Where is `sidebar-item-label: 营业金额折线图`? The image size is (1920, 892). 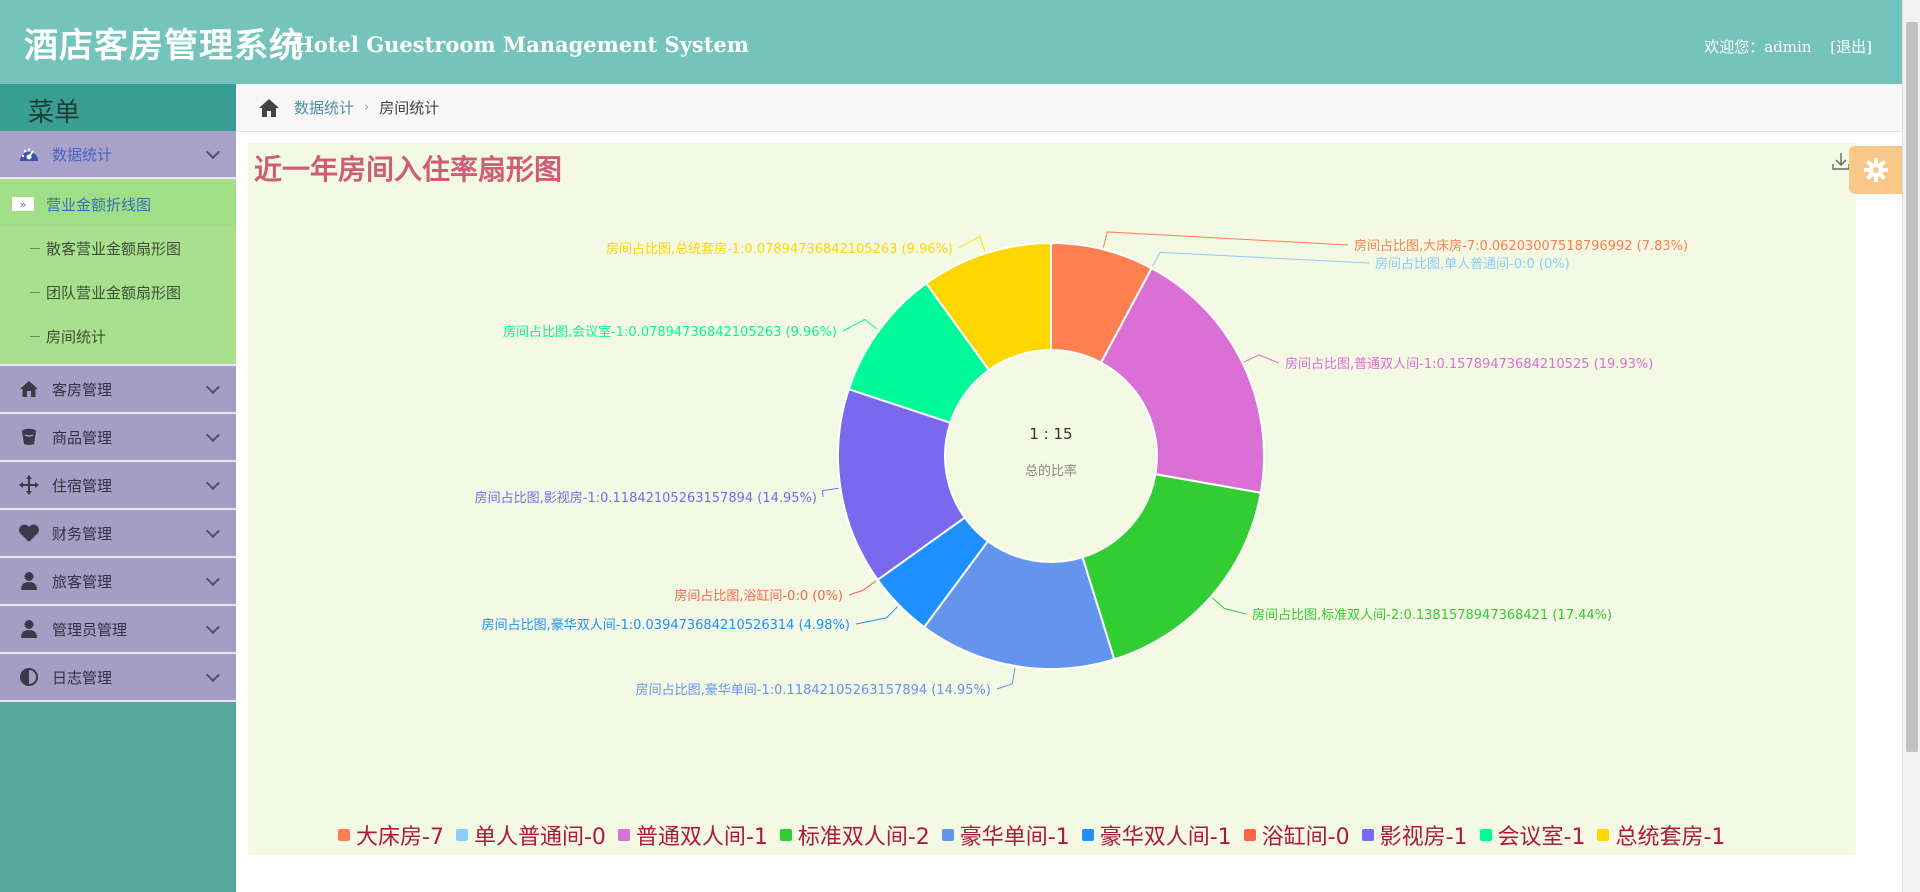 sidebar-item-label: 营业金额折线图 is located at coordinates (99, 204).